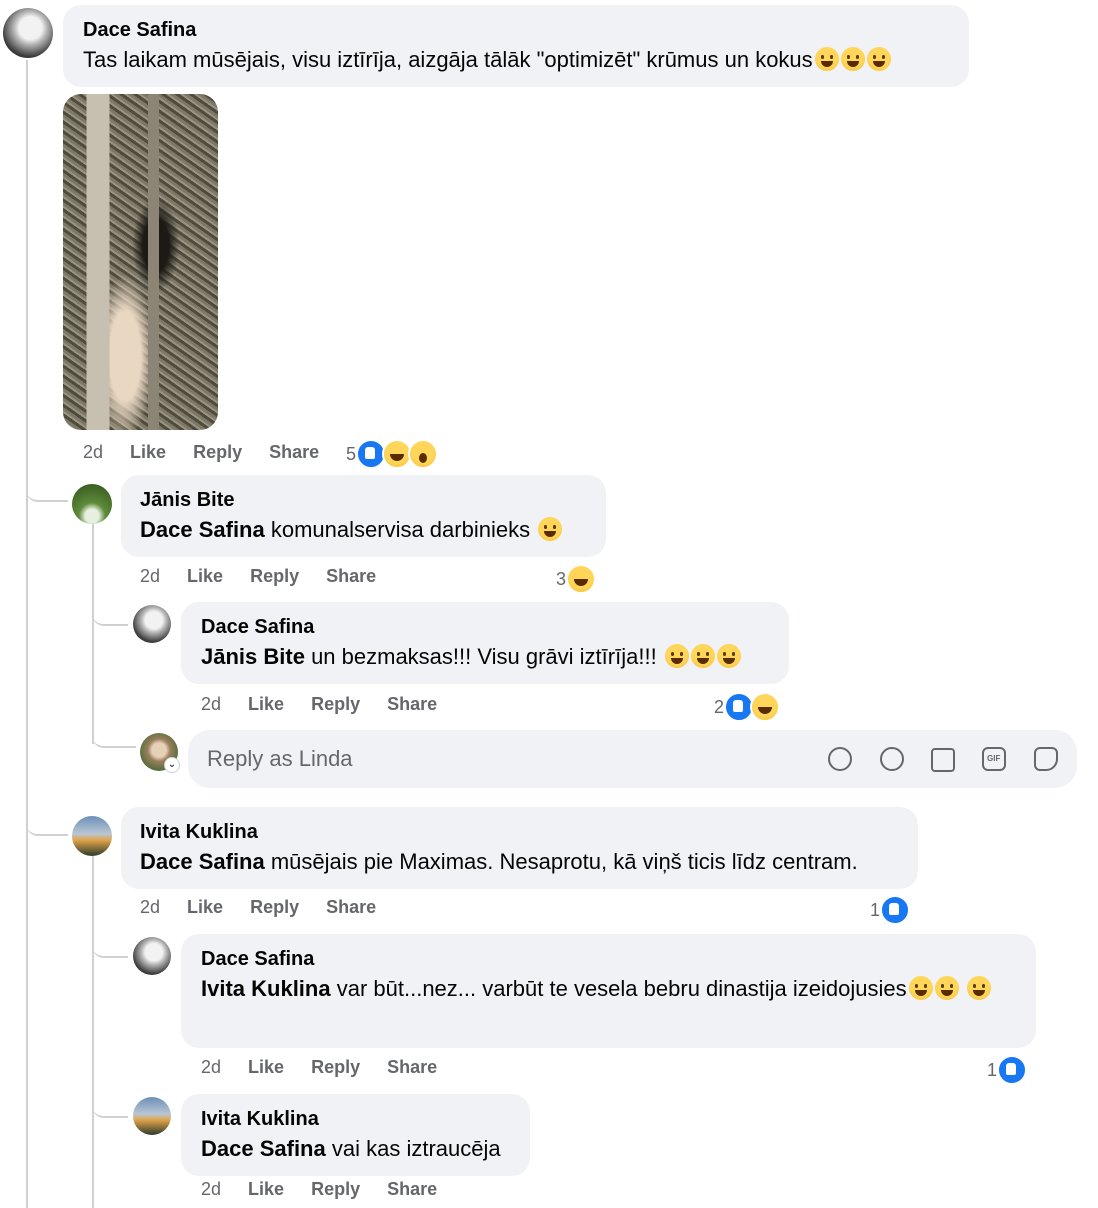 This screenshot has height=1208, width=1098. What do you see at coordinates (1046, 759) in the screenshot?
I see `sticker-icon` at bounding box center [1046, 759].